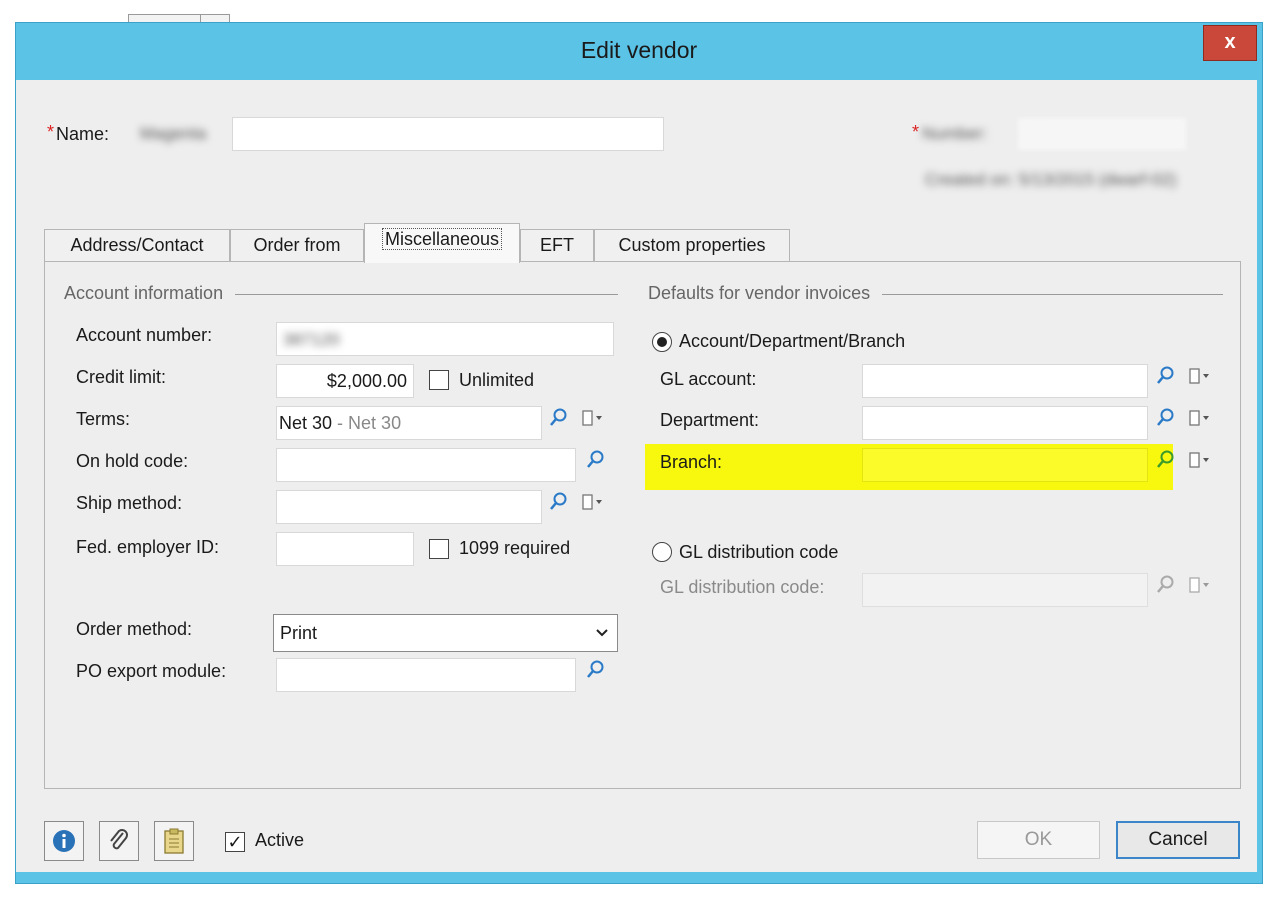  I want to click on tab-custom-properties: Custom properties, so click(692, 245).